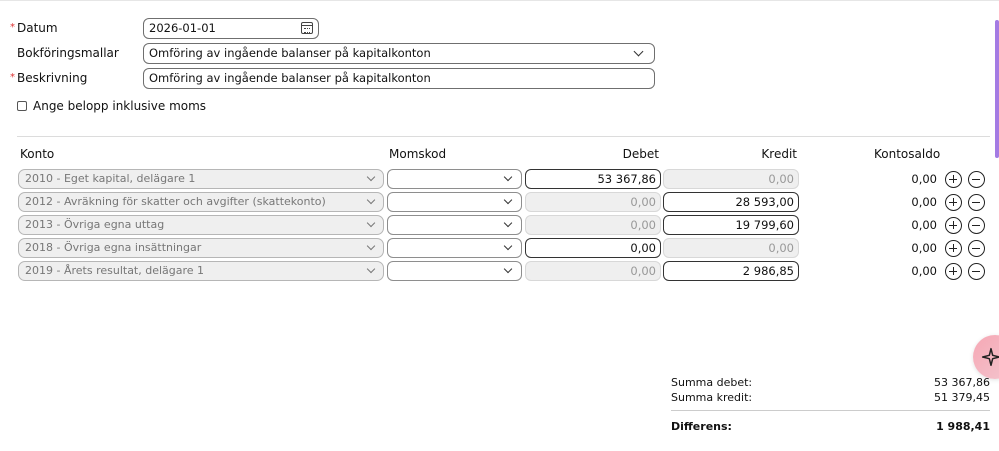  I want to click on konto-value: 2010 - Eget kapital, delägare 1, so click(110, 178).